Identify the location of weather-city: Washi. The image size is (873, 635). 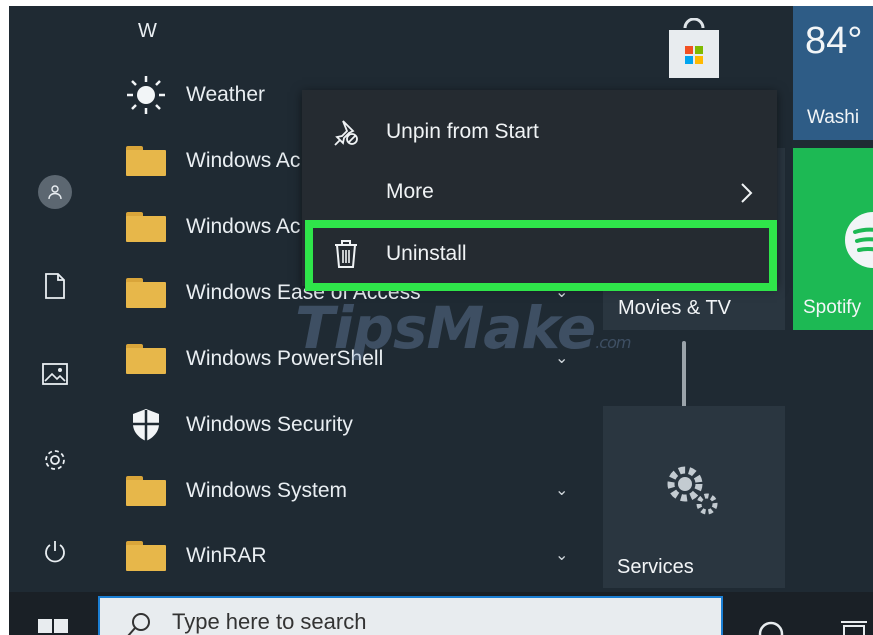
(833, 117).